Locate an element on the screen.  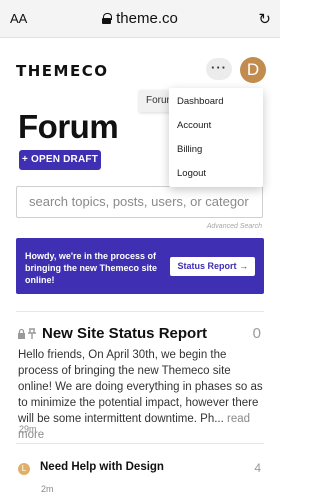
topic-author-avatar: L is located at coordinates (24, 469).